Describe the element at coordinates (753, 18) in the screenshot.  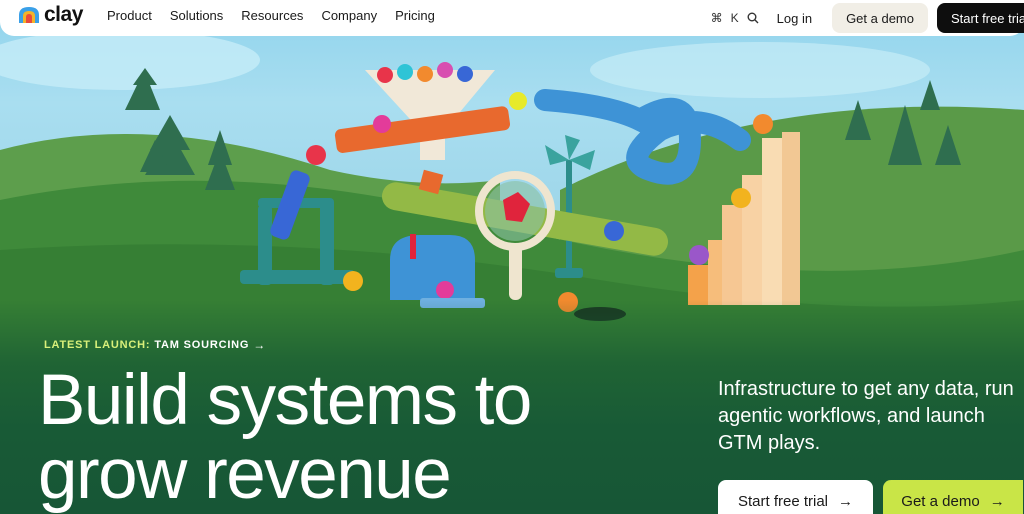
I see `search-icon` at that location.